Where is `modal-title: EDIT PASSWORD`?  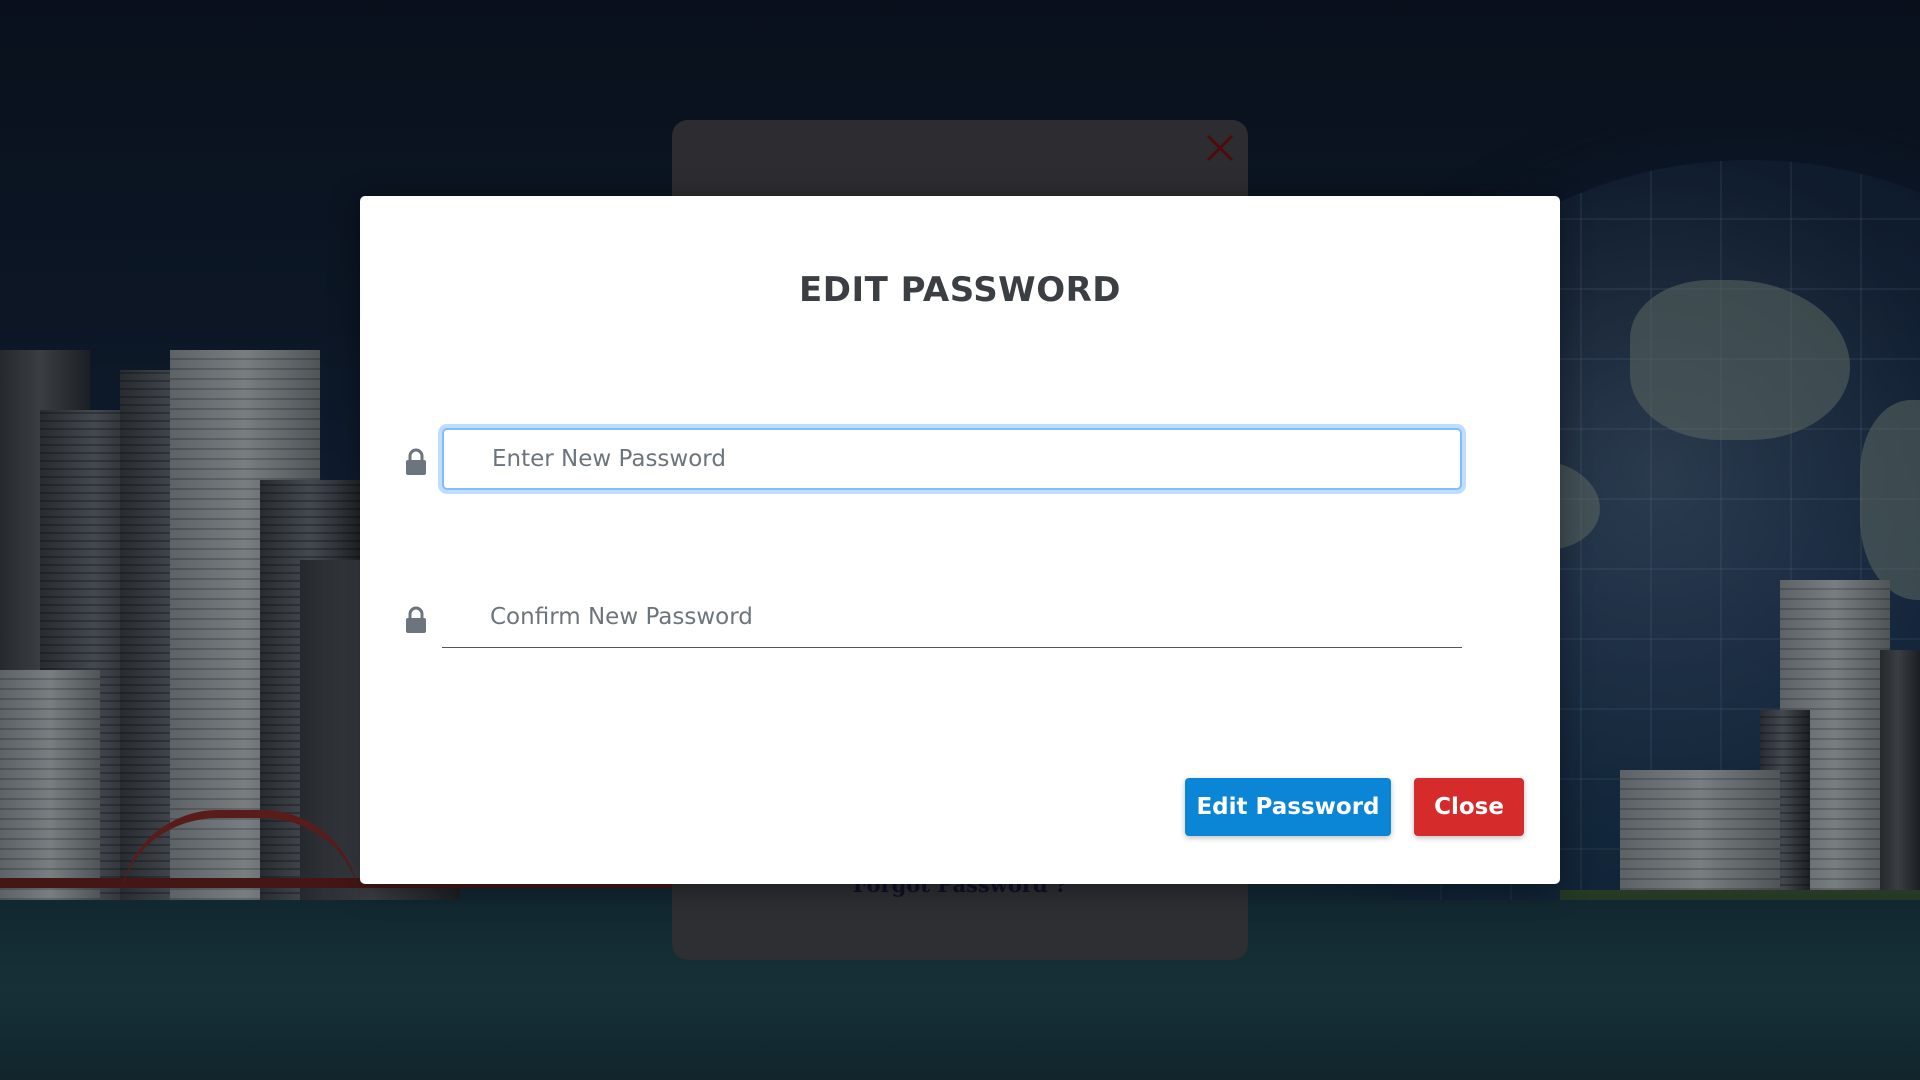 modal-title: EDIT PASSWORD is located at coordinates (960, 290).